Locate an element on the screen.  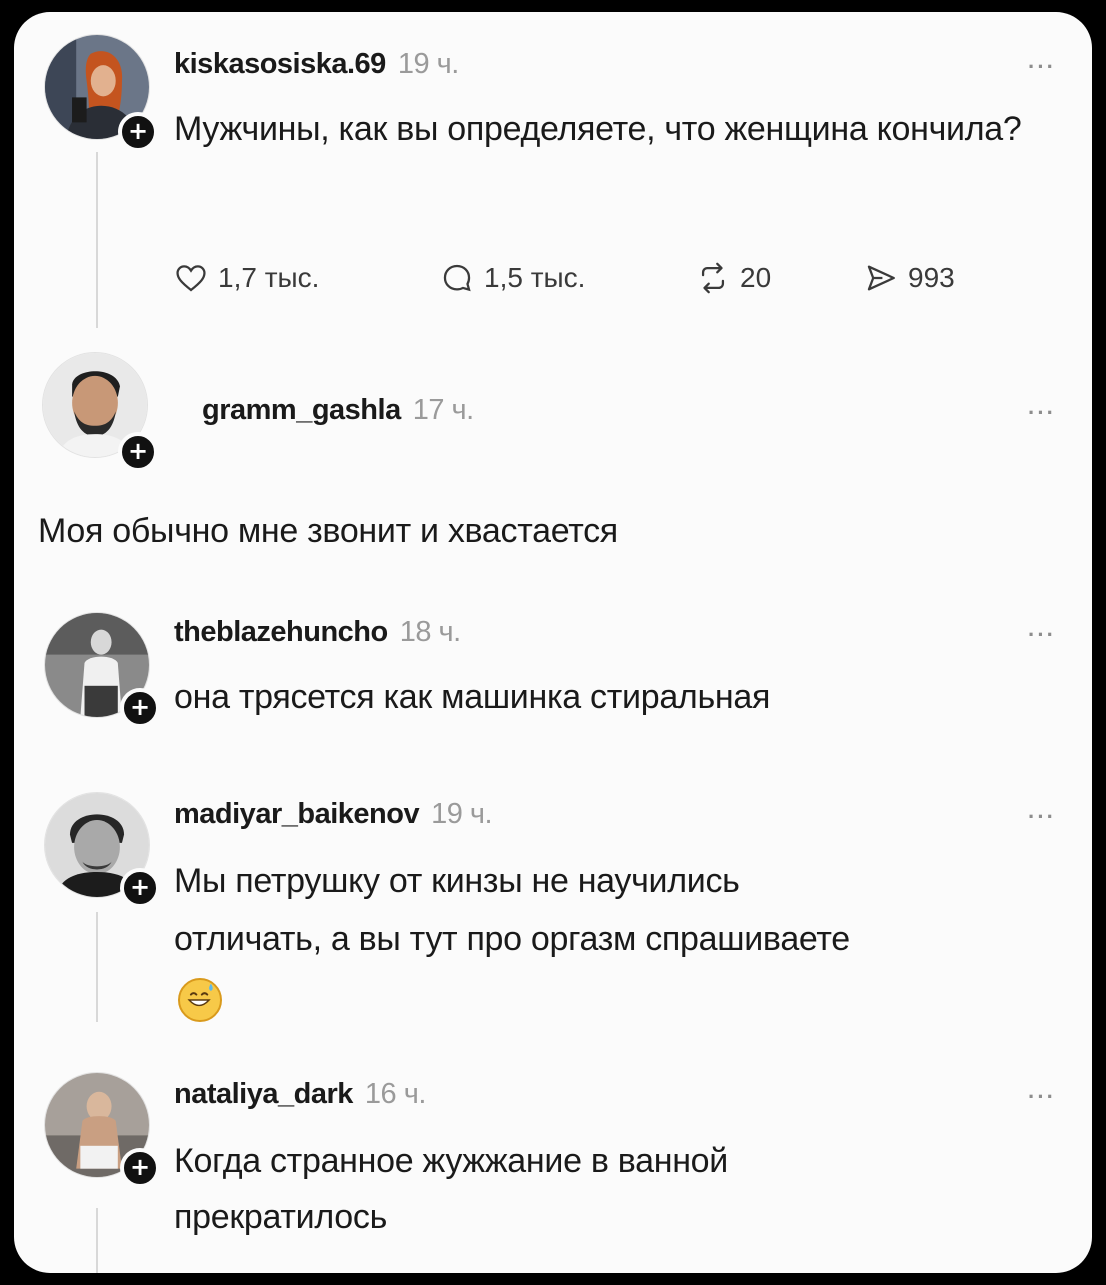
comment-icon is located at coordinates (457, 278).